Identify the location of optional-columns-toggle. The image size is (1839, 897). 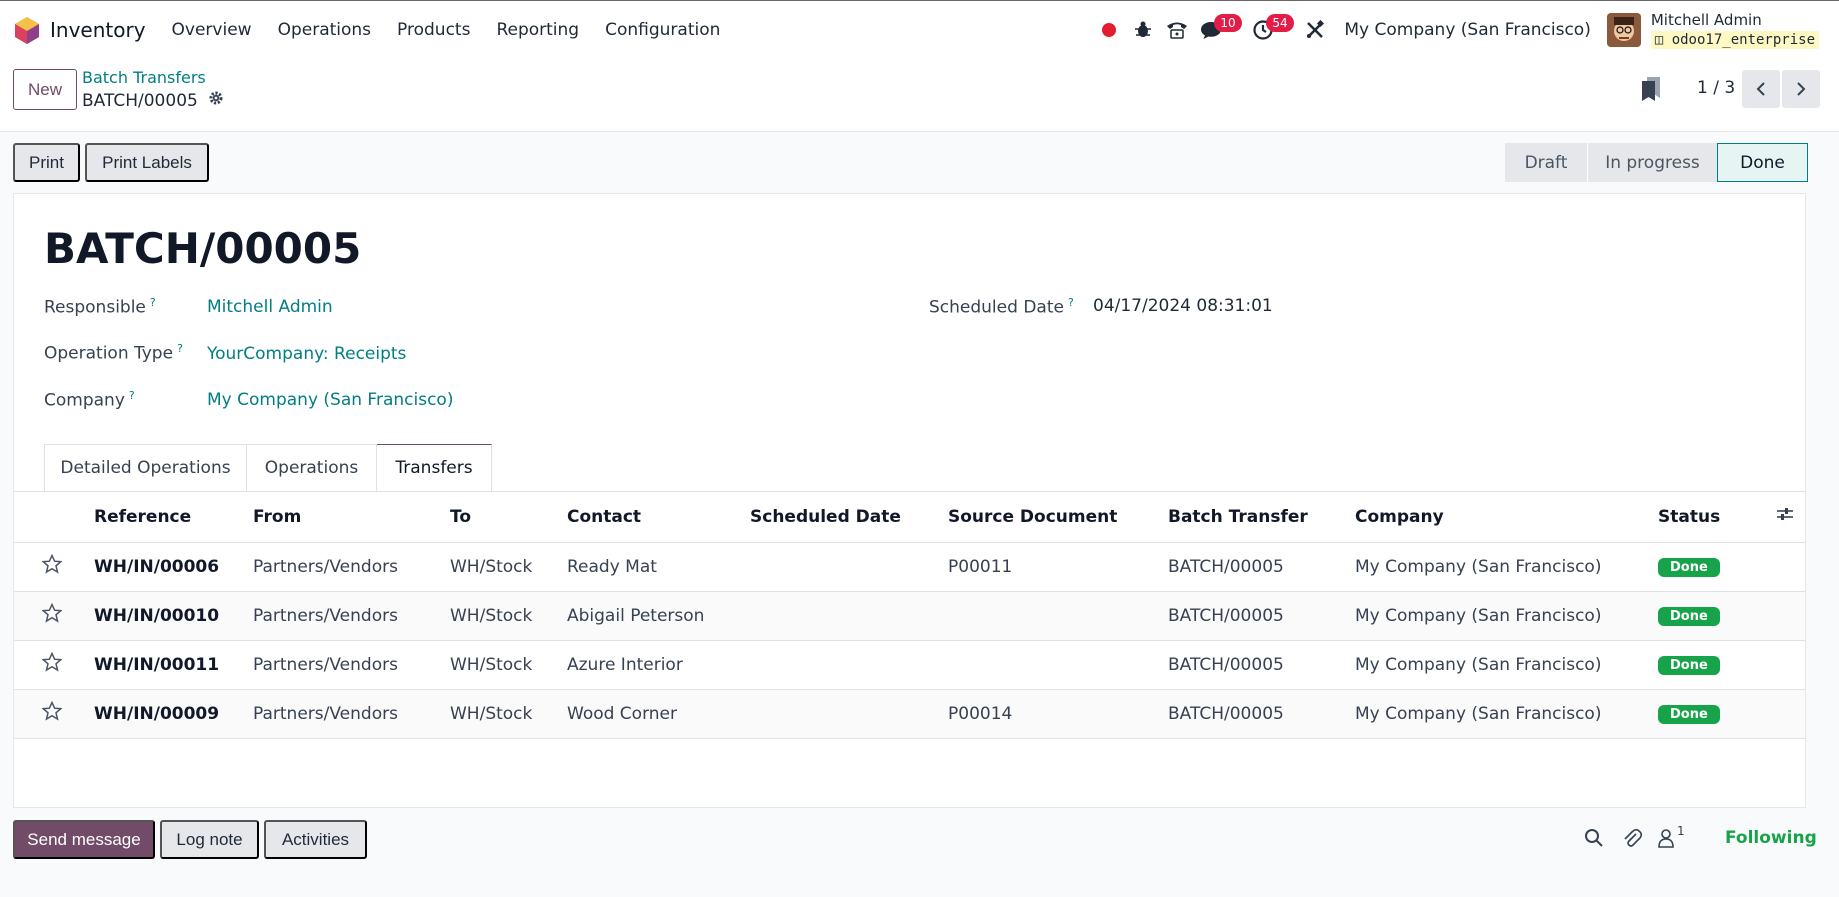
(1790, 517).